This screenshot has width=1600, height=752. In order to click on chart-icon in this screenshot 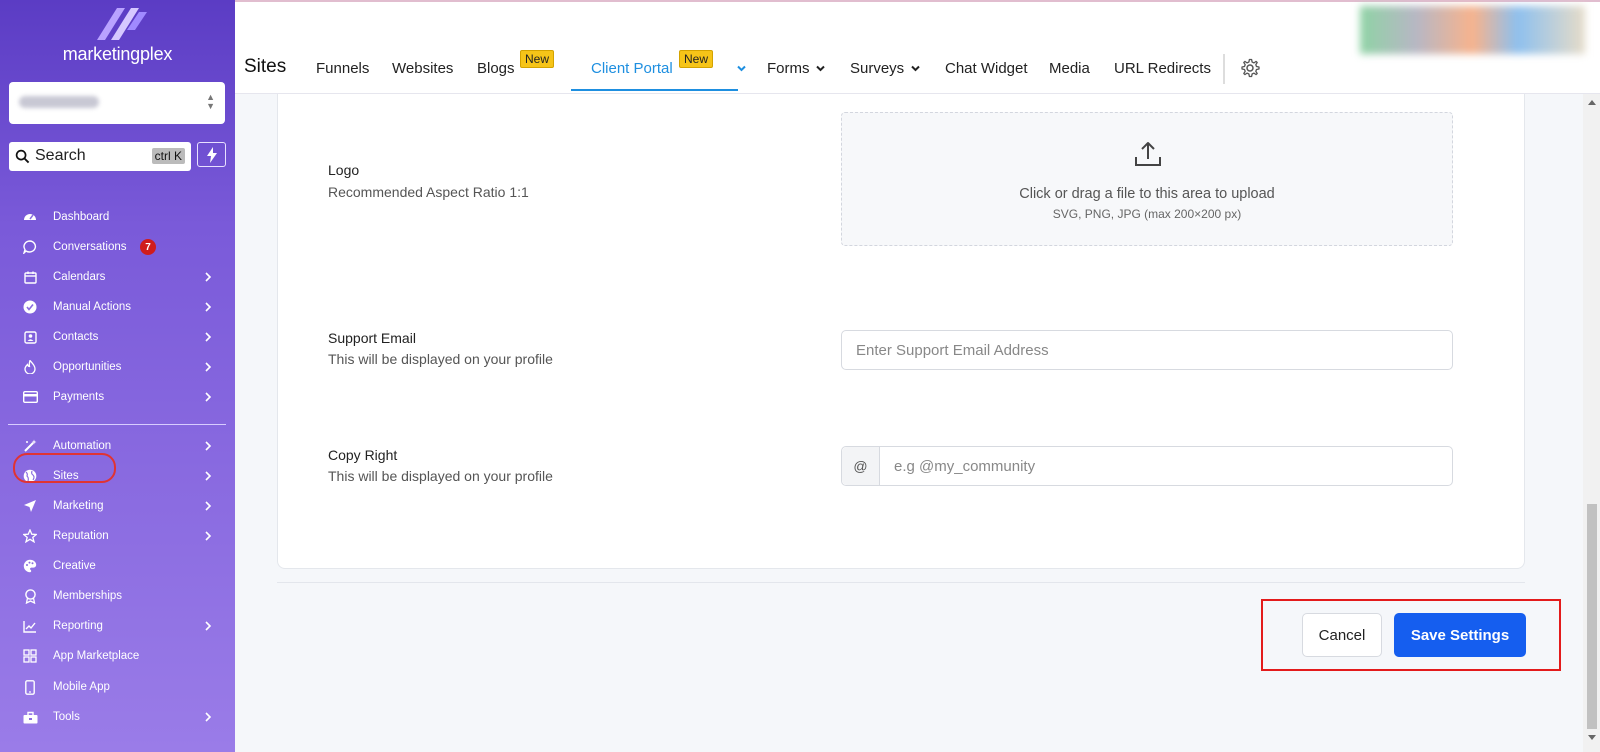, I will do `click(30, 626)`.